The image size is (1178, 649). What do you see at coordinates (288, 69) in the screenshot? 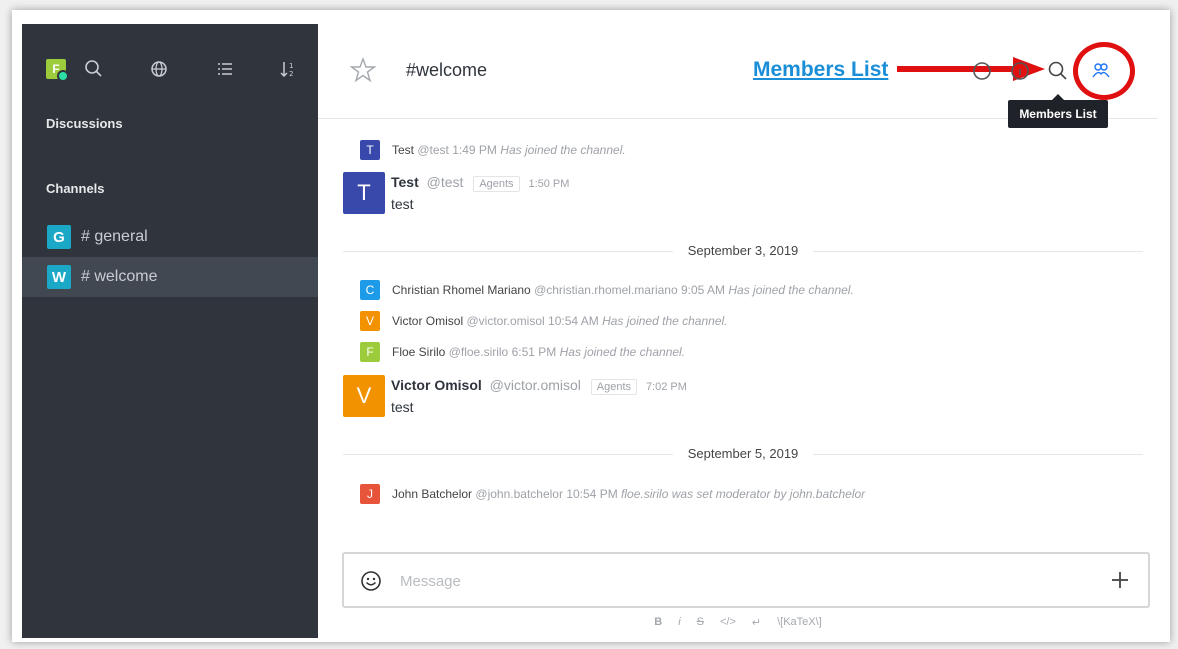
I see `sort-icon: 1 2` at bounding box center [288, 69].